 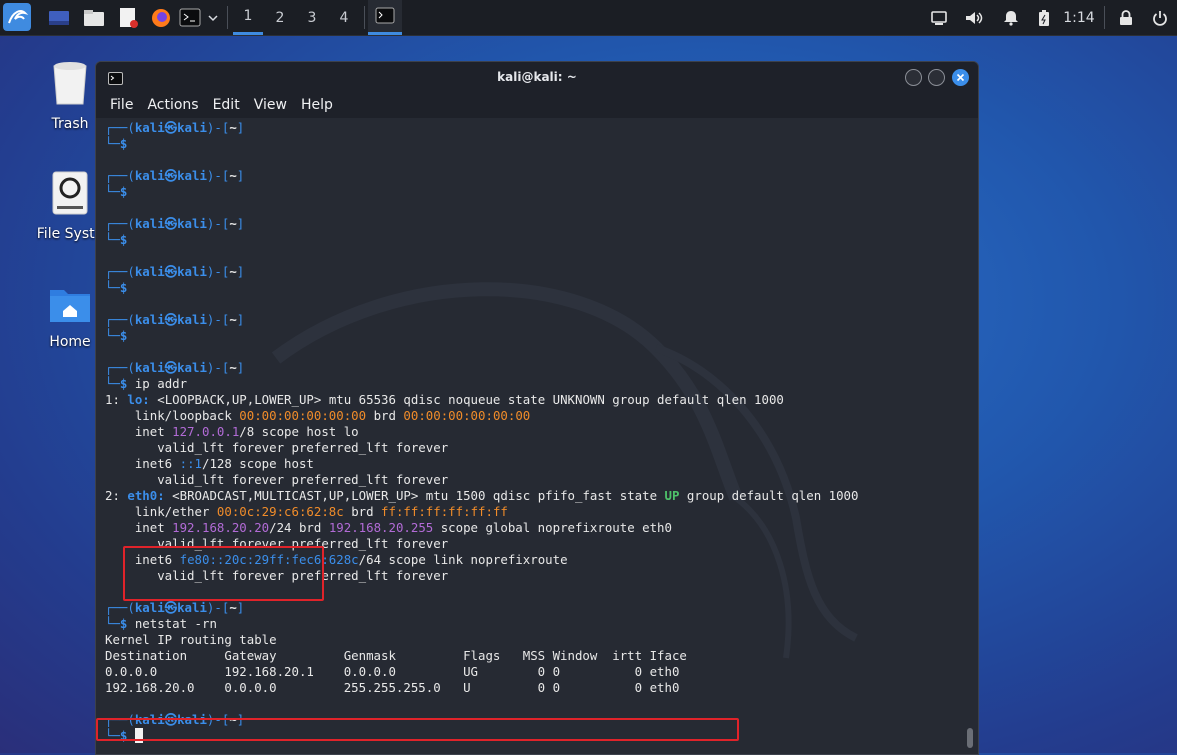 What do you see at coordinates (299, 431) in the screenshot?
I see `terminal-text: /8 scope host lo` at bounding box center [299, 431].